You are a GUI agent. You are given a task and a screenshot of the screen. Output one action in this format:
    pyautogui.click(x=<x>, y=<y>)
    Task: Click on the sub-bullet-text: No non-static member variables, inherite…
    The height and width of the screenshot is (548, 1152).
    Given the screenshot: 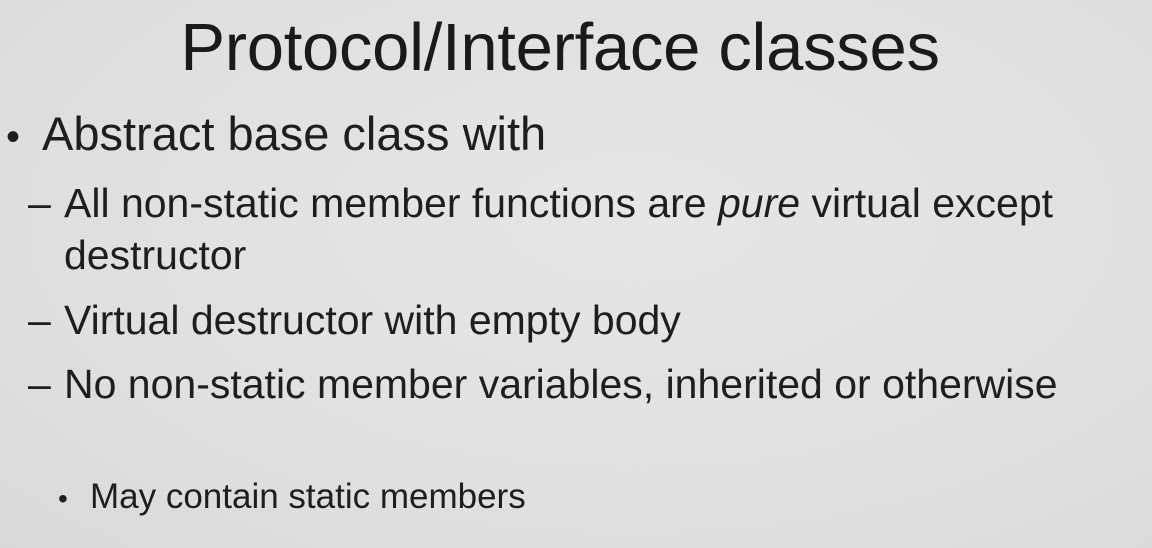 What is the action you would take?
    pyautogui.click(x=561, y=384)
    